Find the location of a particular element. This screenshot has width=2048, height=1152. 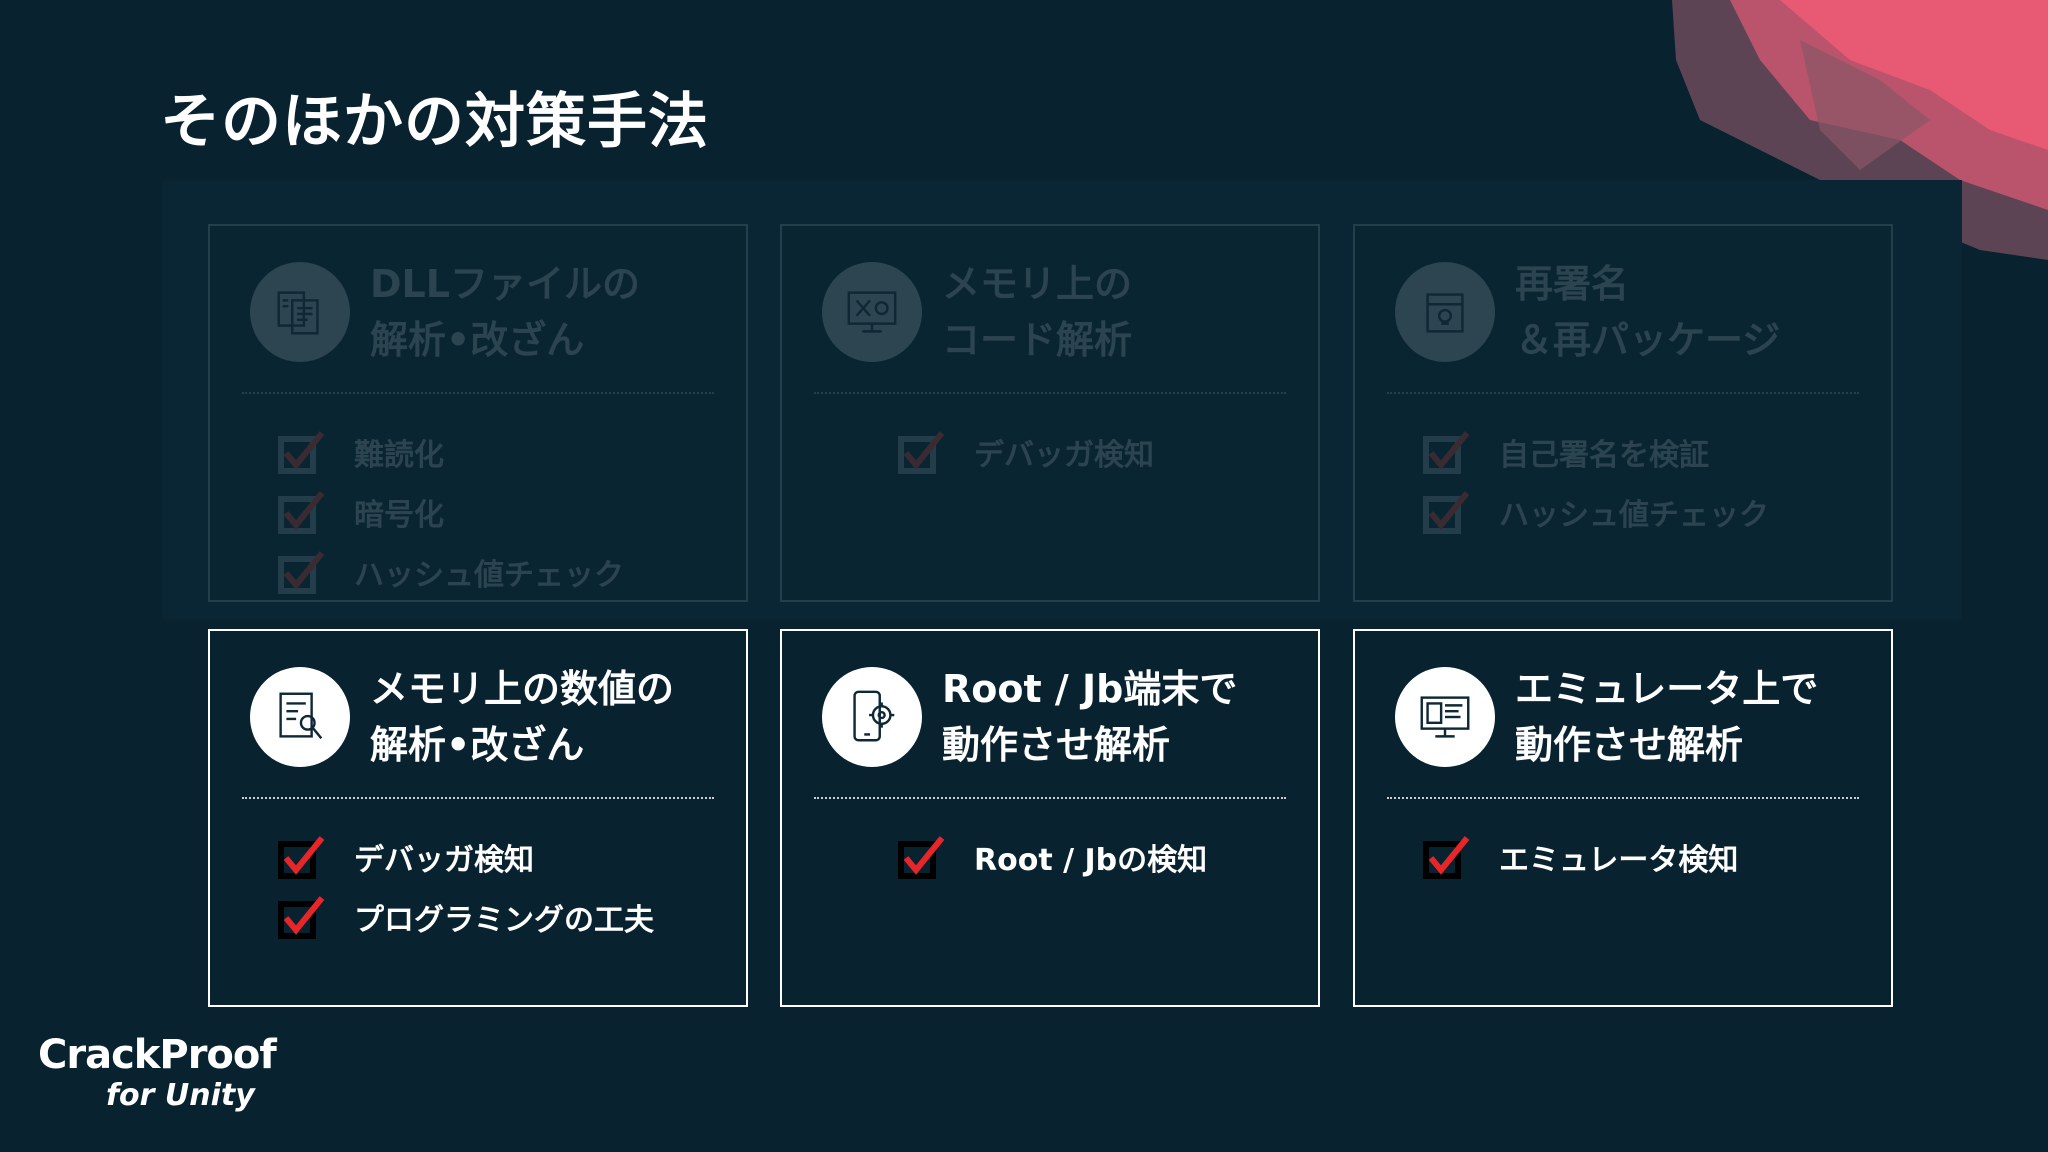

brand-logo: CrackProof for Unity is located at coordinates (157, 1073).